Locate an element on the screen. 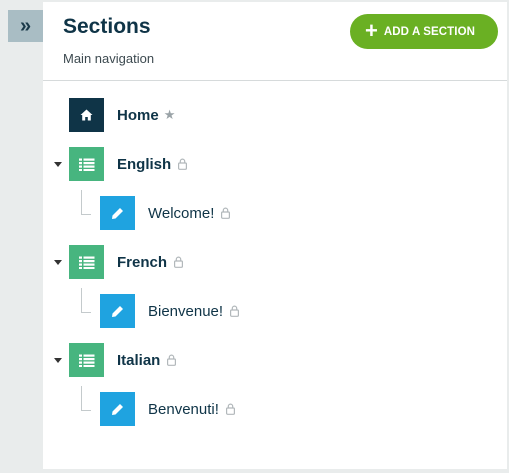 The height and width of the screenshot is (473, 509). tree-item-page: Benvenuti! is located at coordinates (167, 409).